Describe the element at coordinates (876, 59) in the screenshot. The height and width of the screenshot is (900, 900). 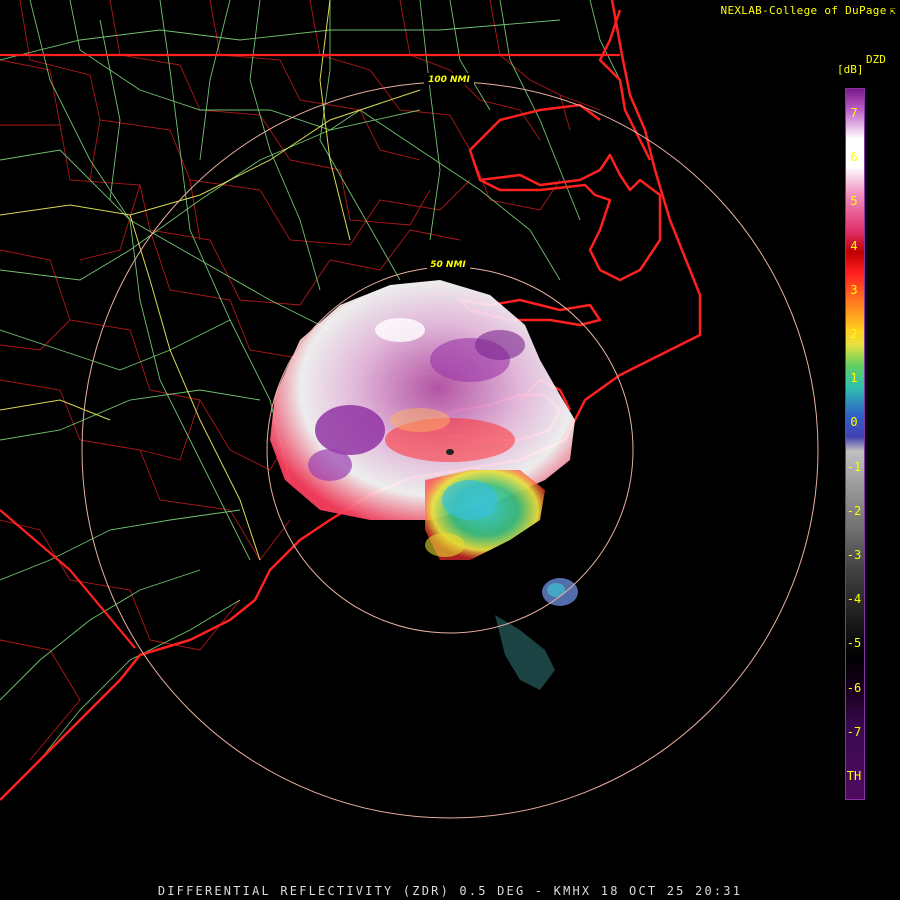
I see `colorbar-product-label: DZD` at that location.